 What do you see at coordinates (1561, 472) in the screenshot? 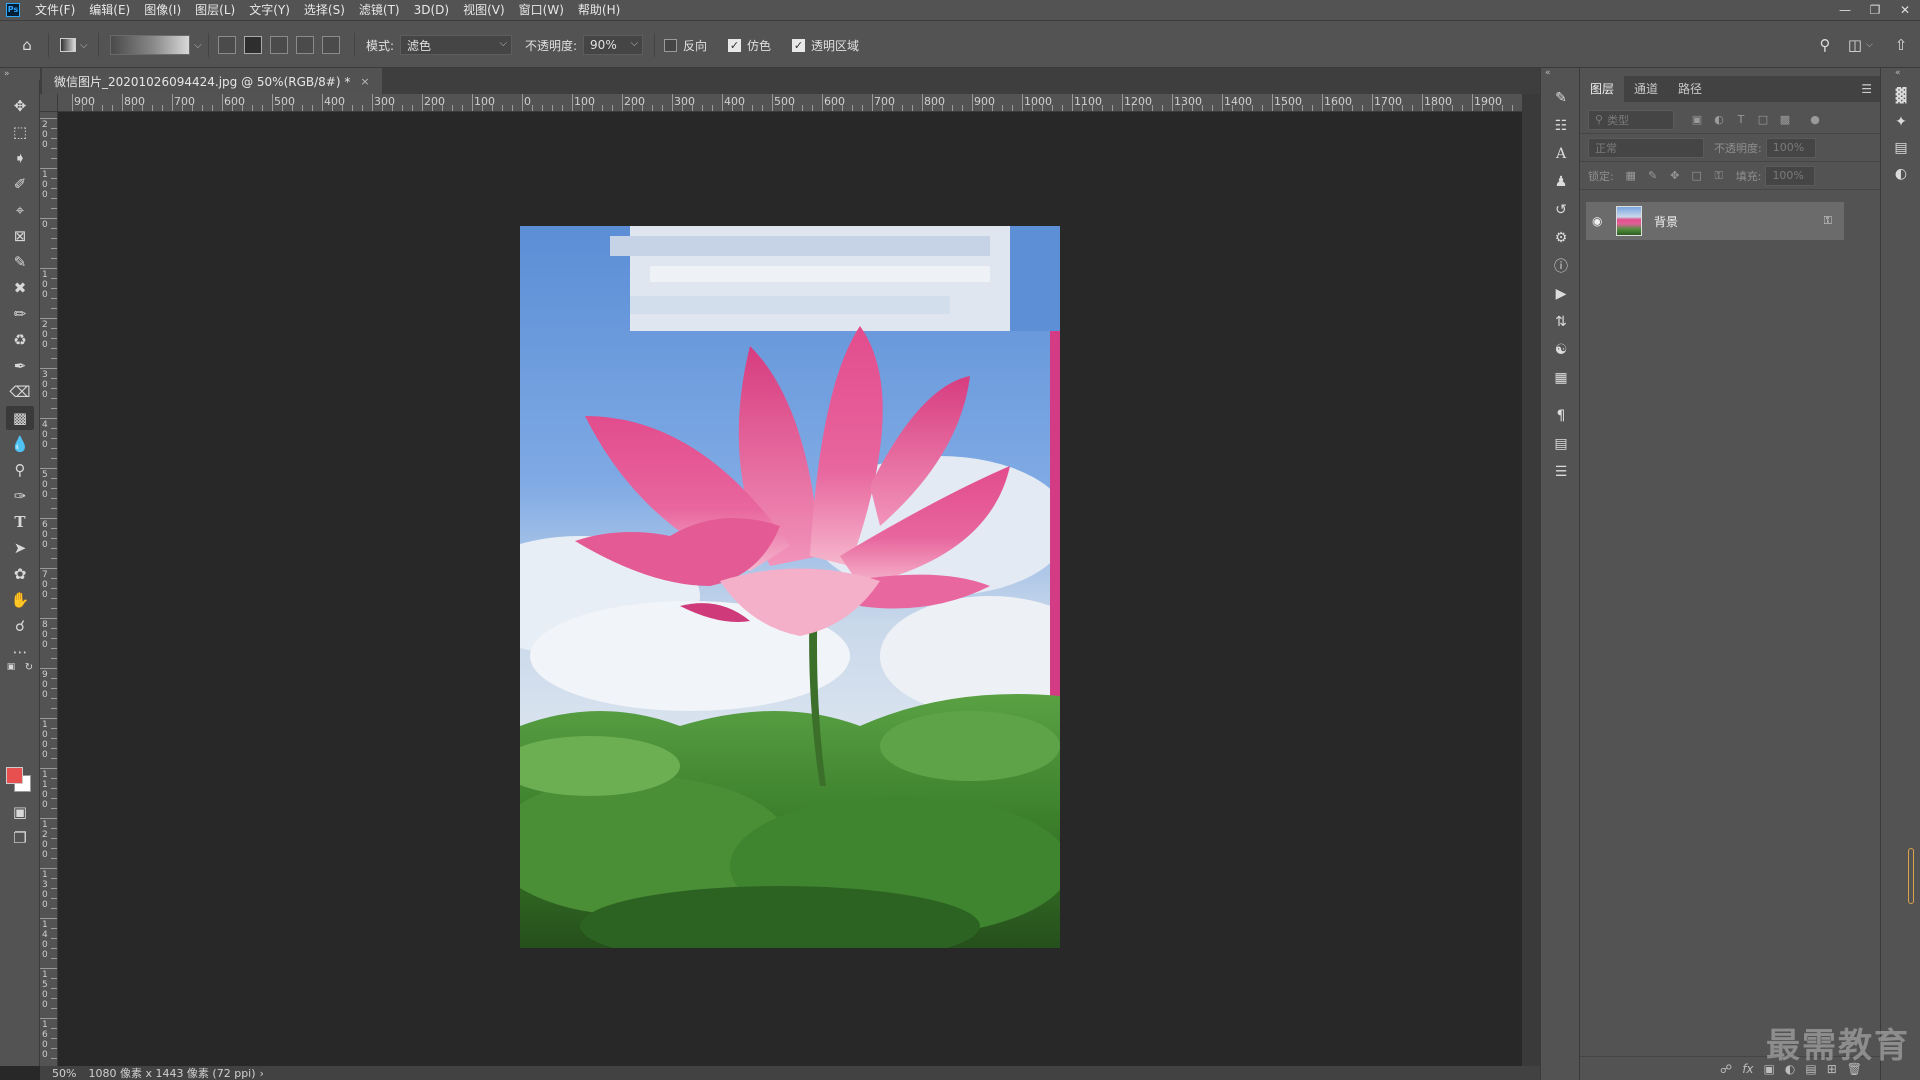
I see `notes-icon: ☰` at bounding box center [1561, 472].